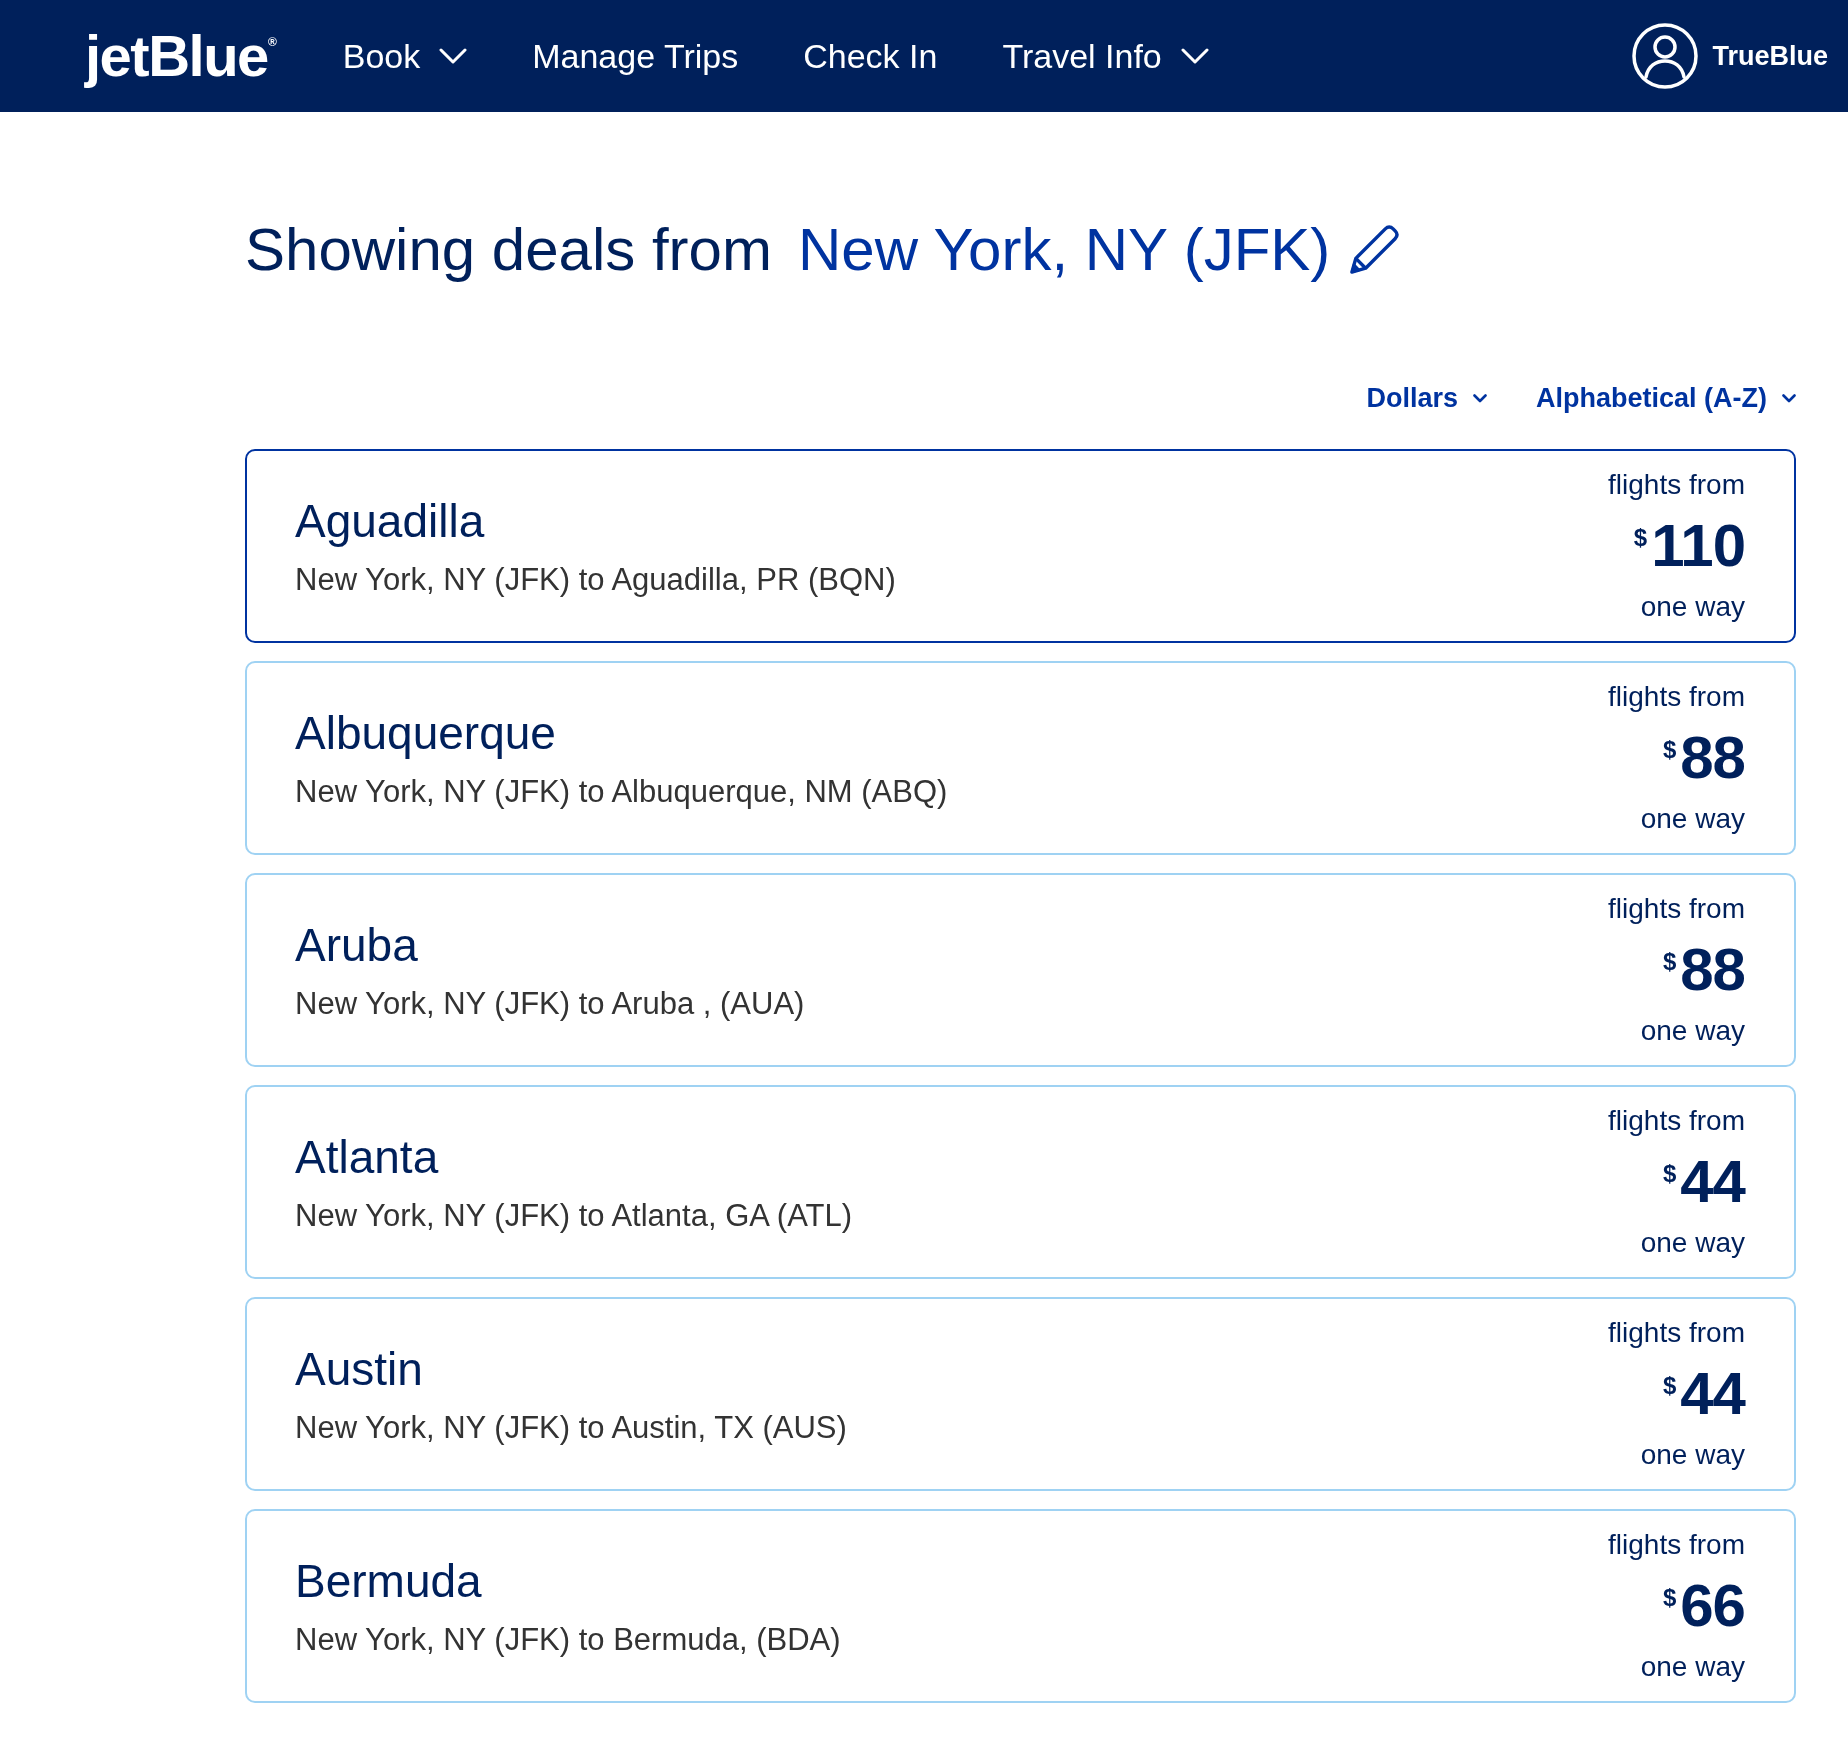 The height and width of the screenshot is (1740, 1848). I want to click on brand-logo: jetBlue$^{®}$, so click(181, 56).